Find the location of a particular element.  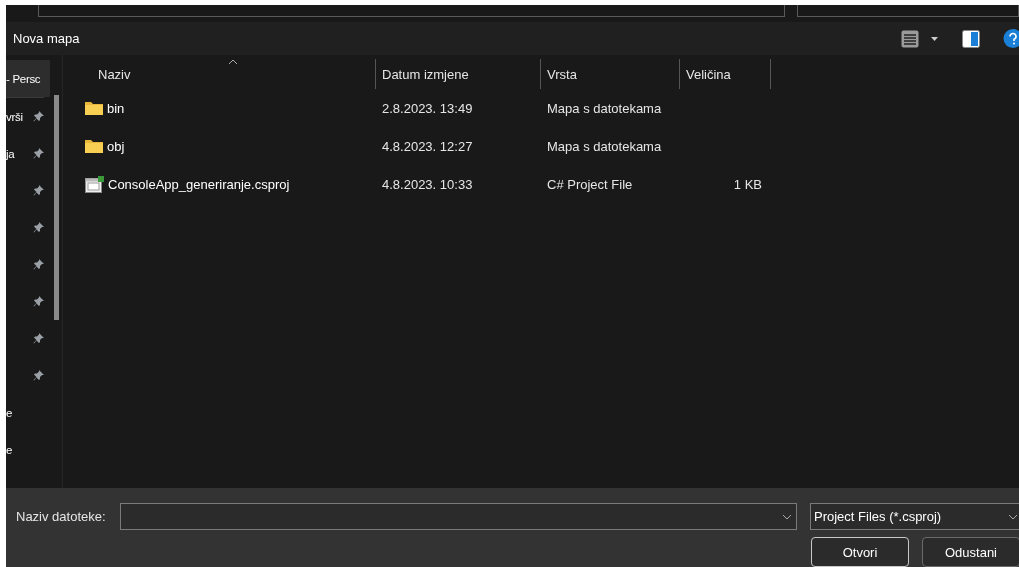

search-field is located at coordinates (908, 11).